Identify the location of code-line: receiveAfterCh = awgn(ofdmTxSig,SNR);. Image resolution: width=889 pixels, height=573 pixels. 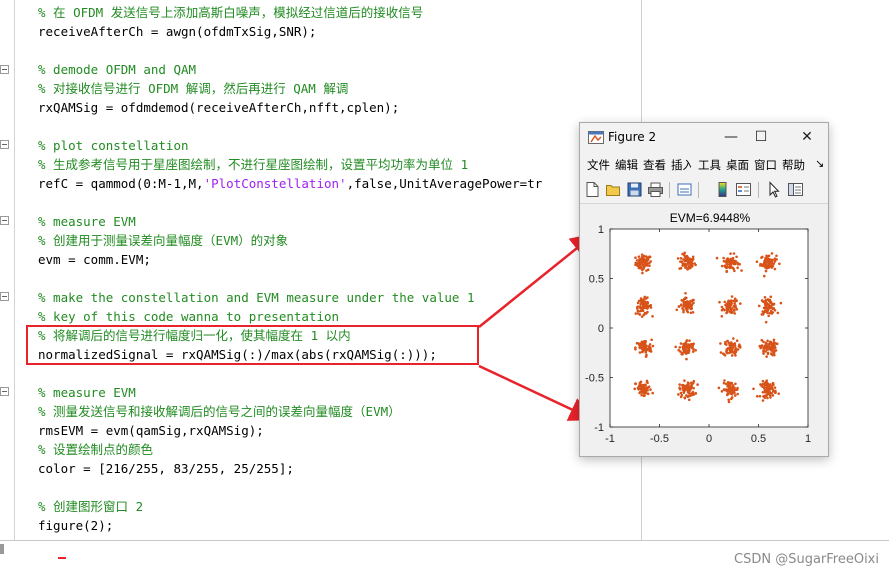
(177, 31).